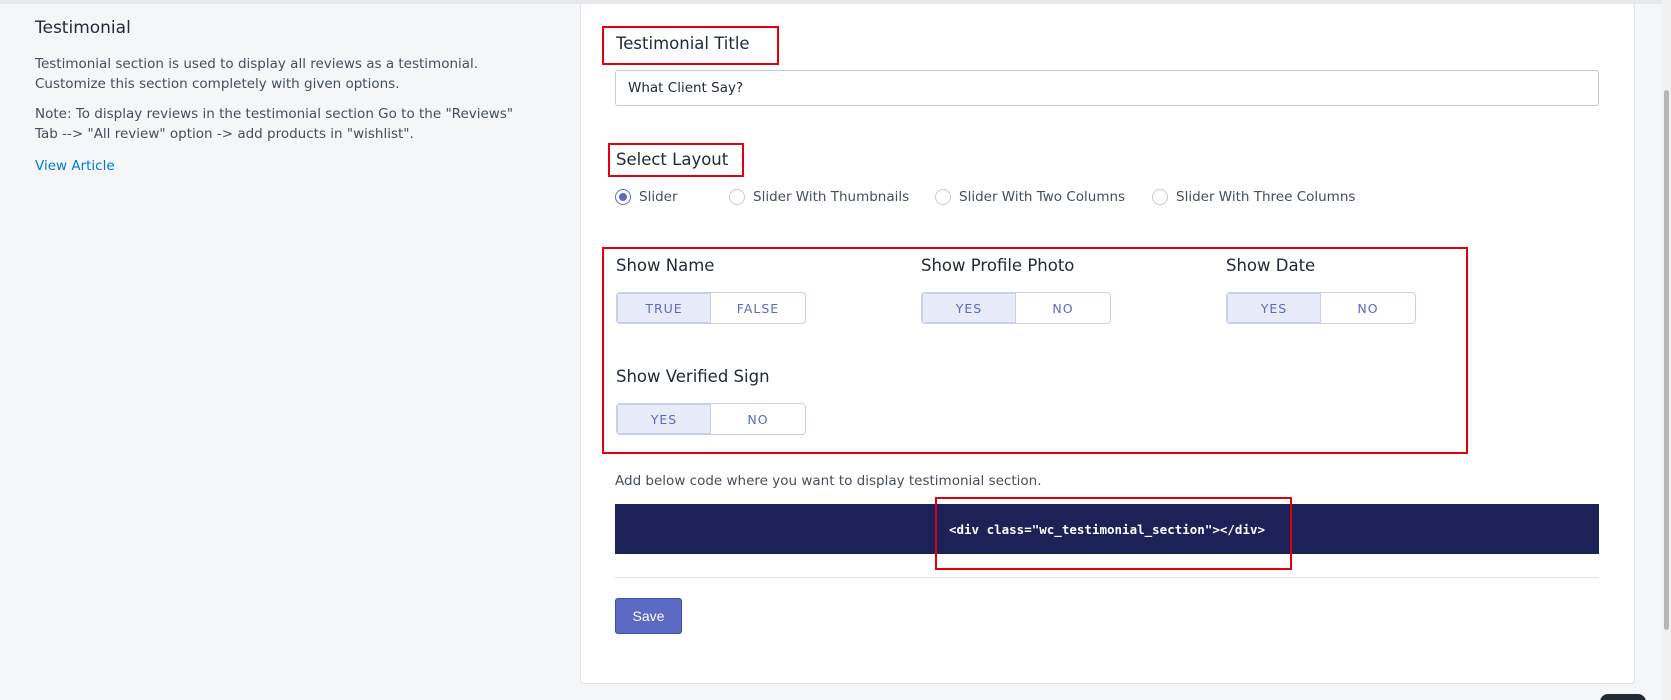 The image size is (1671, 700). What do you see at coordinates (1107, 88) in the screenshot?
I see `testimonial-title-input` at bounding box center [1107, 88].